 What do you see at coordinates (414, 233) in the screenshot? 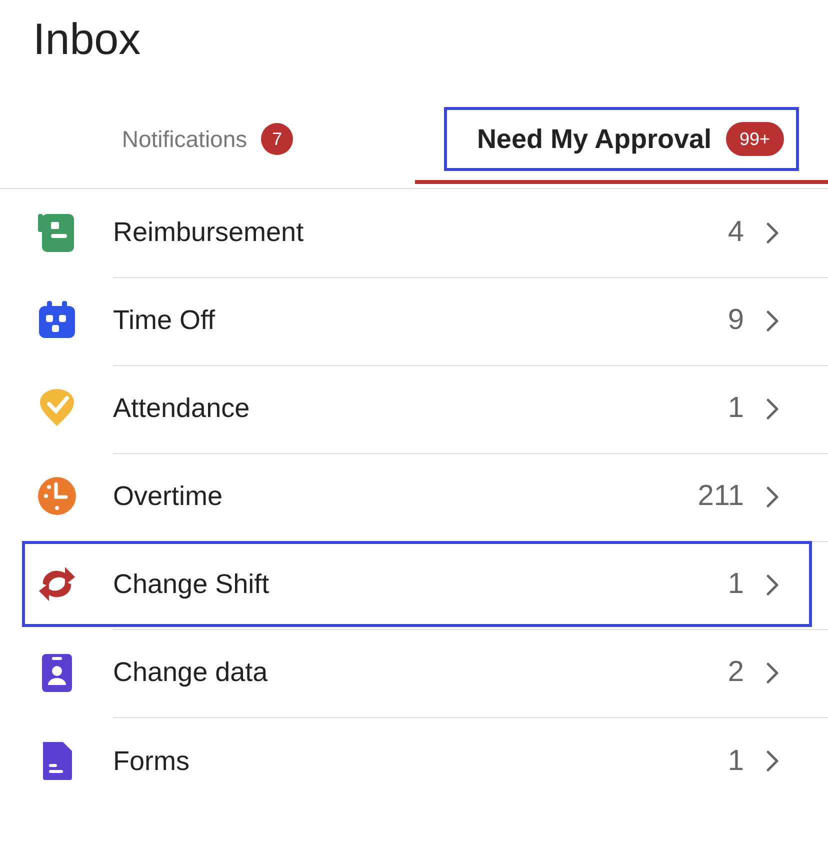
I see `list-item: Reimbursement 4` at bounding box center [414, 233].